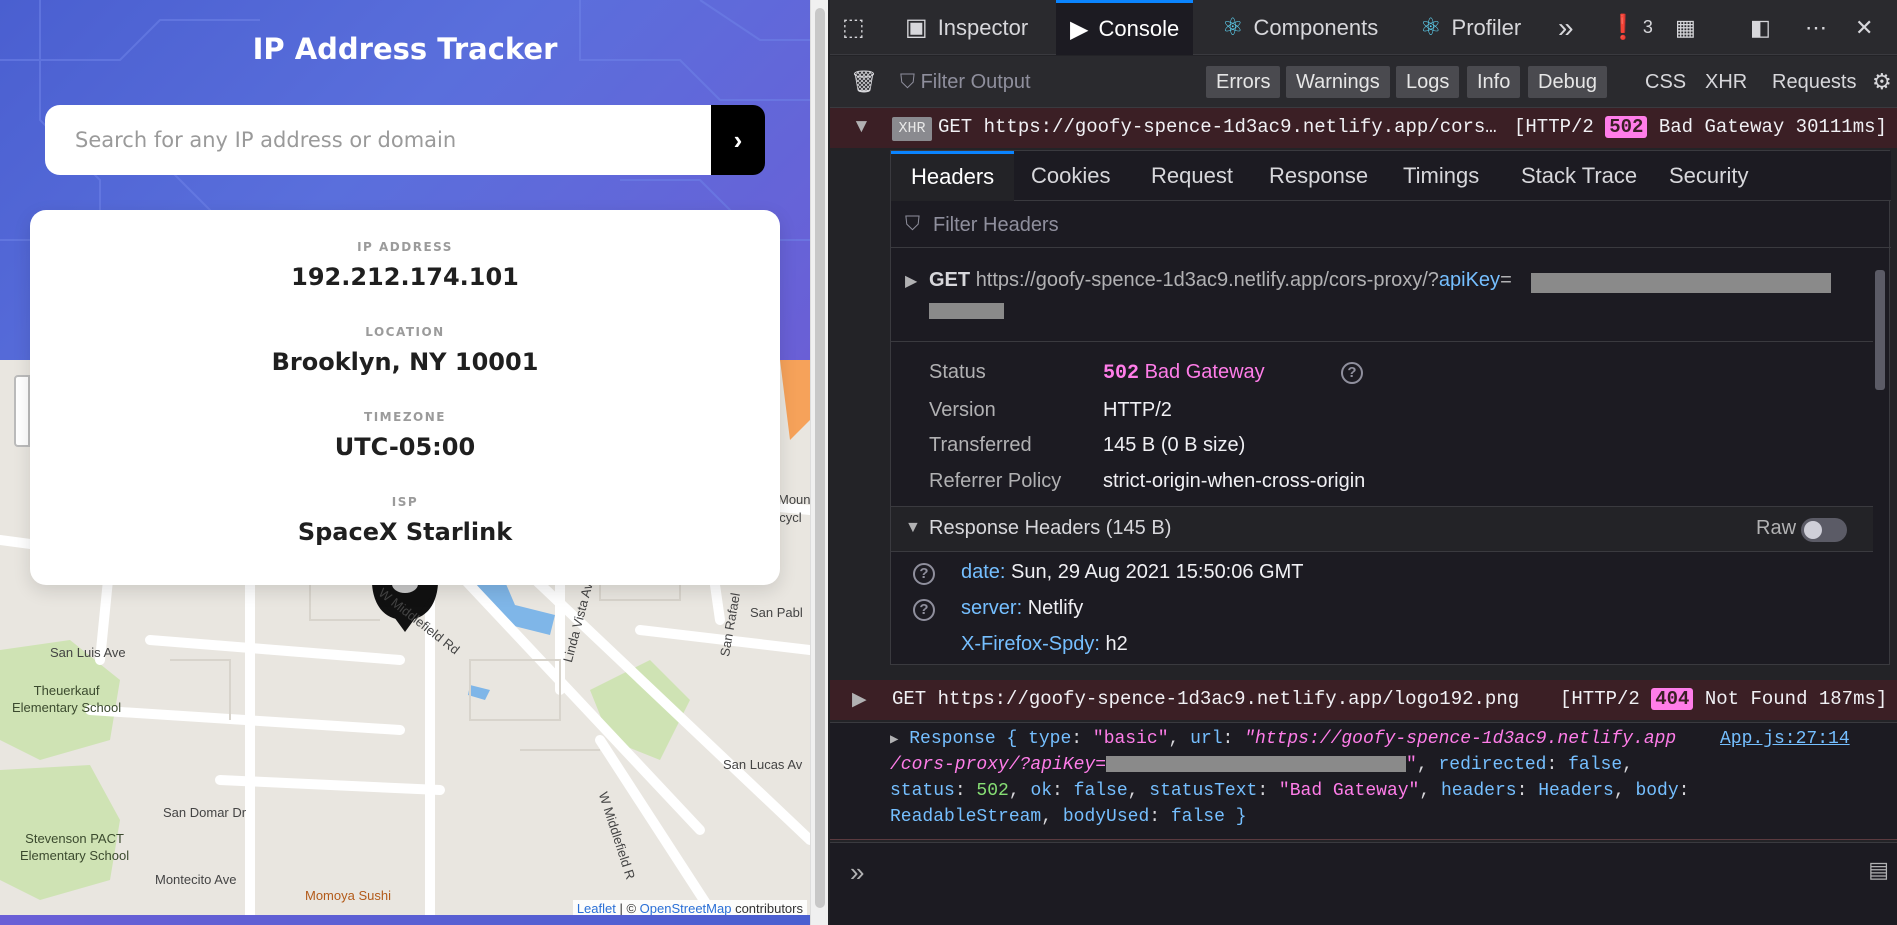 This screenshot has height=925, width=1897. Describe the element at coordinates (916, 27) in the screenshot. I see `inspector-icon: ▣` at that location.